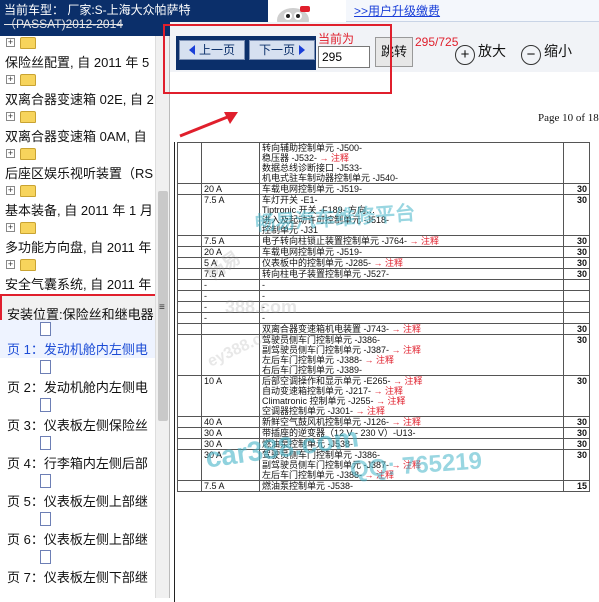 This screenshot has height=602, width=599. What do you see at coordinates (77, 415) in the screenshot?
I see `tree-page-item: 页 3：仪表板左侧保险丝` at bounding box center [77, 415].